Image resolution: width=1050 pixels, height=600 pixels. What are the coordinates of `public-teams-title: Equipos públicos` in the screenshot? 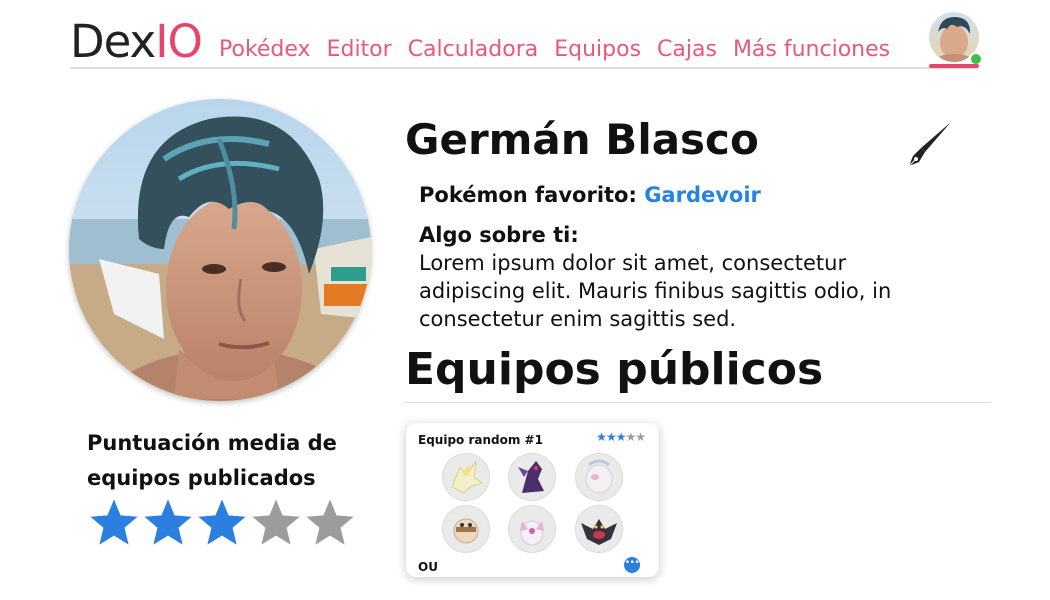 It's located at (614, 369).